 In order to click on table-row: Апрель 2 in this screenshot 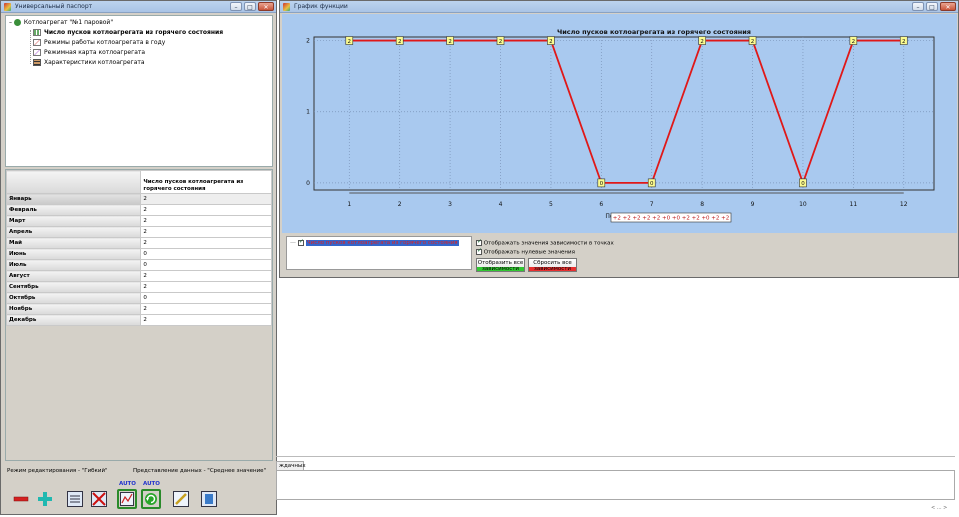, I will do `click(138, 232)`.